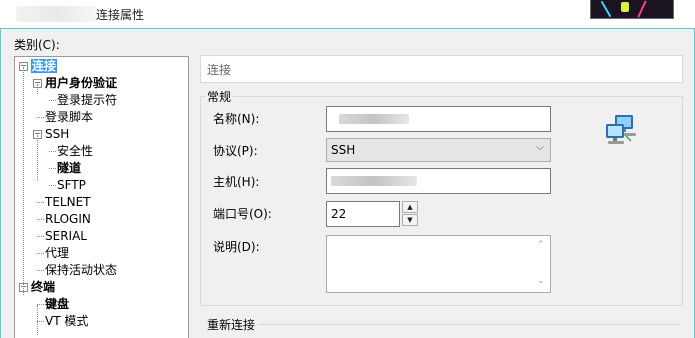  What do you see at coordinates (438, 150) in the screenshot?
I see `protocol-select: SSH ⌵` at bounding box center [438, 150].